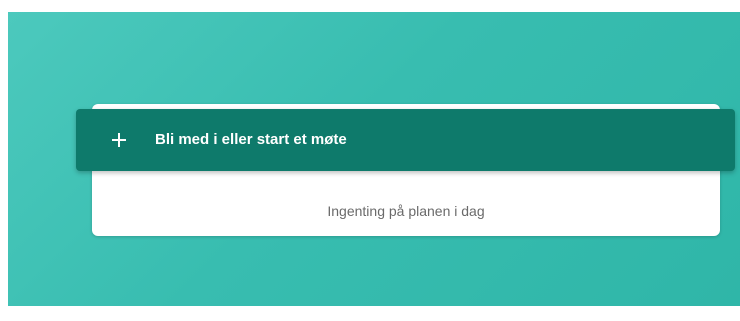  I want to click on join-or-start-meeting-label: Bli med i eller start et møte, so click(251, 139).